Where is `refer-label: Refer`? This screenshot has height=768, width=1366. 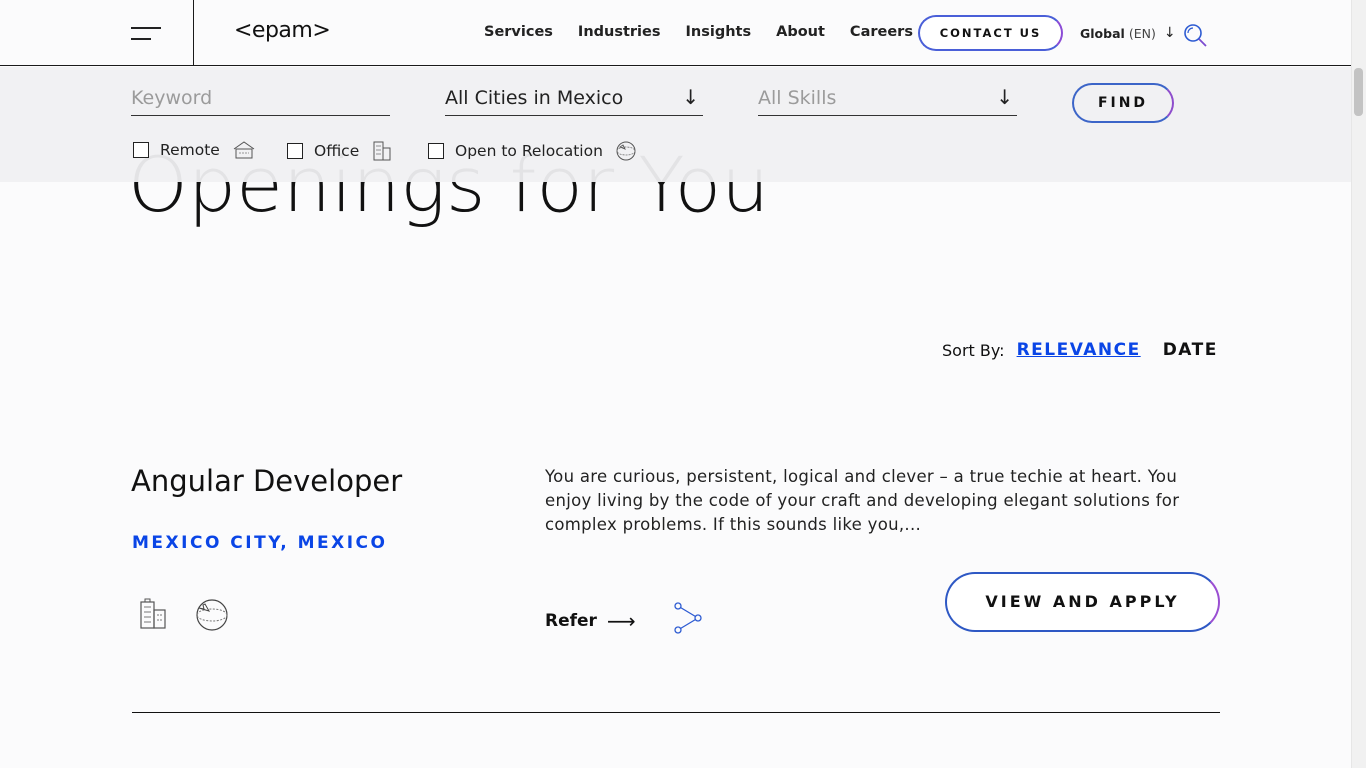
refer-label: Refer is located at coordinates (571, 621).